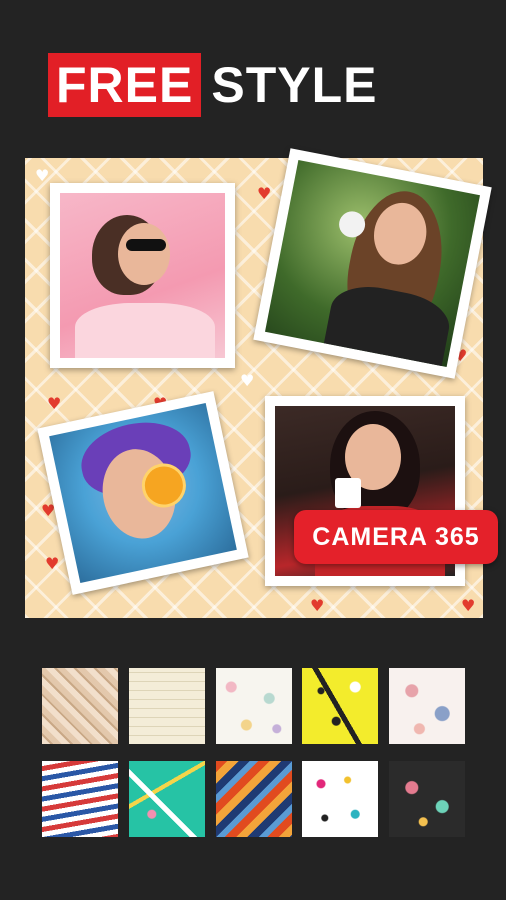 This screenshot has height=900, width=506. I want to click on swatch-teal-confetti, so click(166, 799).